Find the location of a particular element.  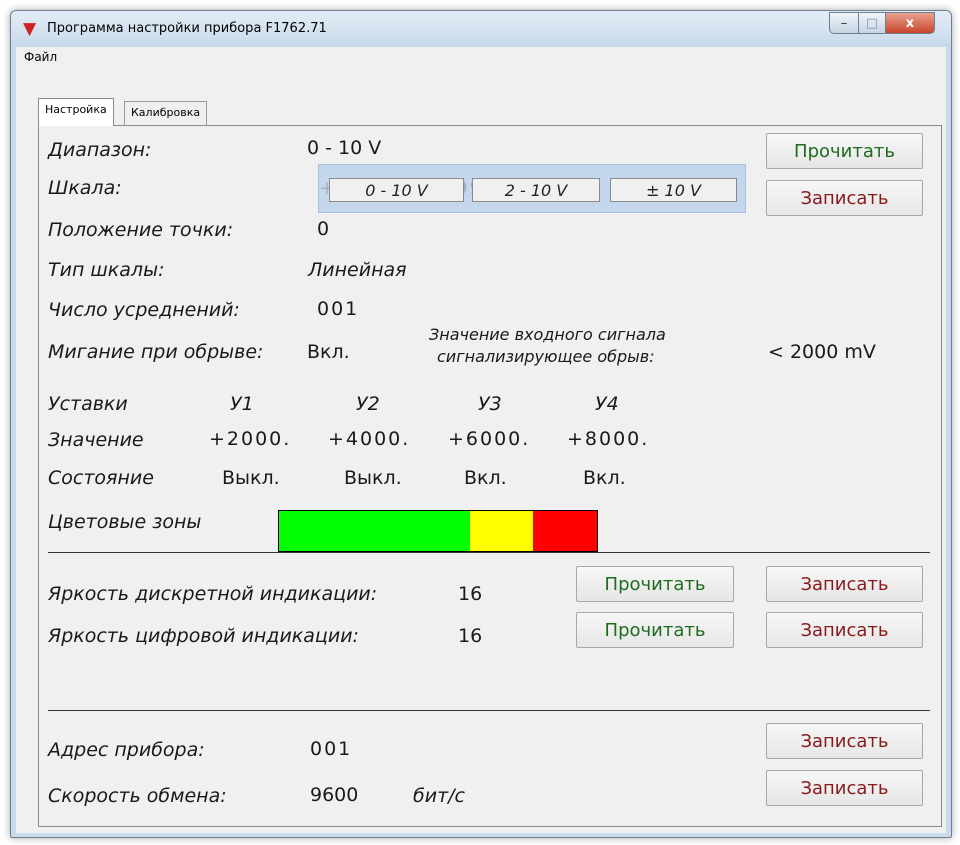

setpoint-3-state: Вкл. is located at coordinates (485, 478).